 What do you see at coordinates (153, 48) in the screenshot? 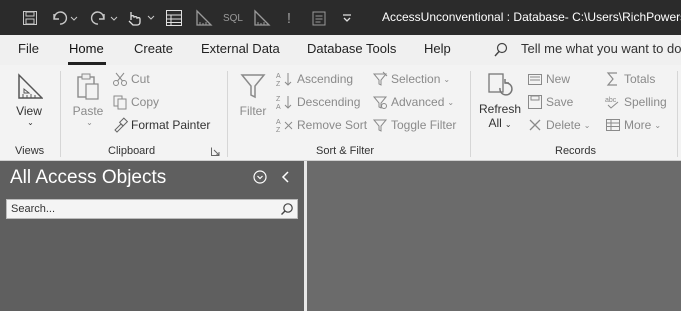
I see `tab-create: Create` at bounding box center [153, 48].